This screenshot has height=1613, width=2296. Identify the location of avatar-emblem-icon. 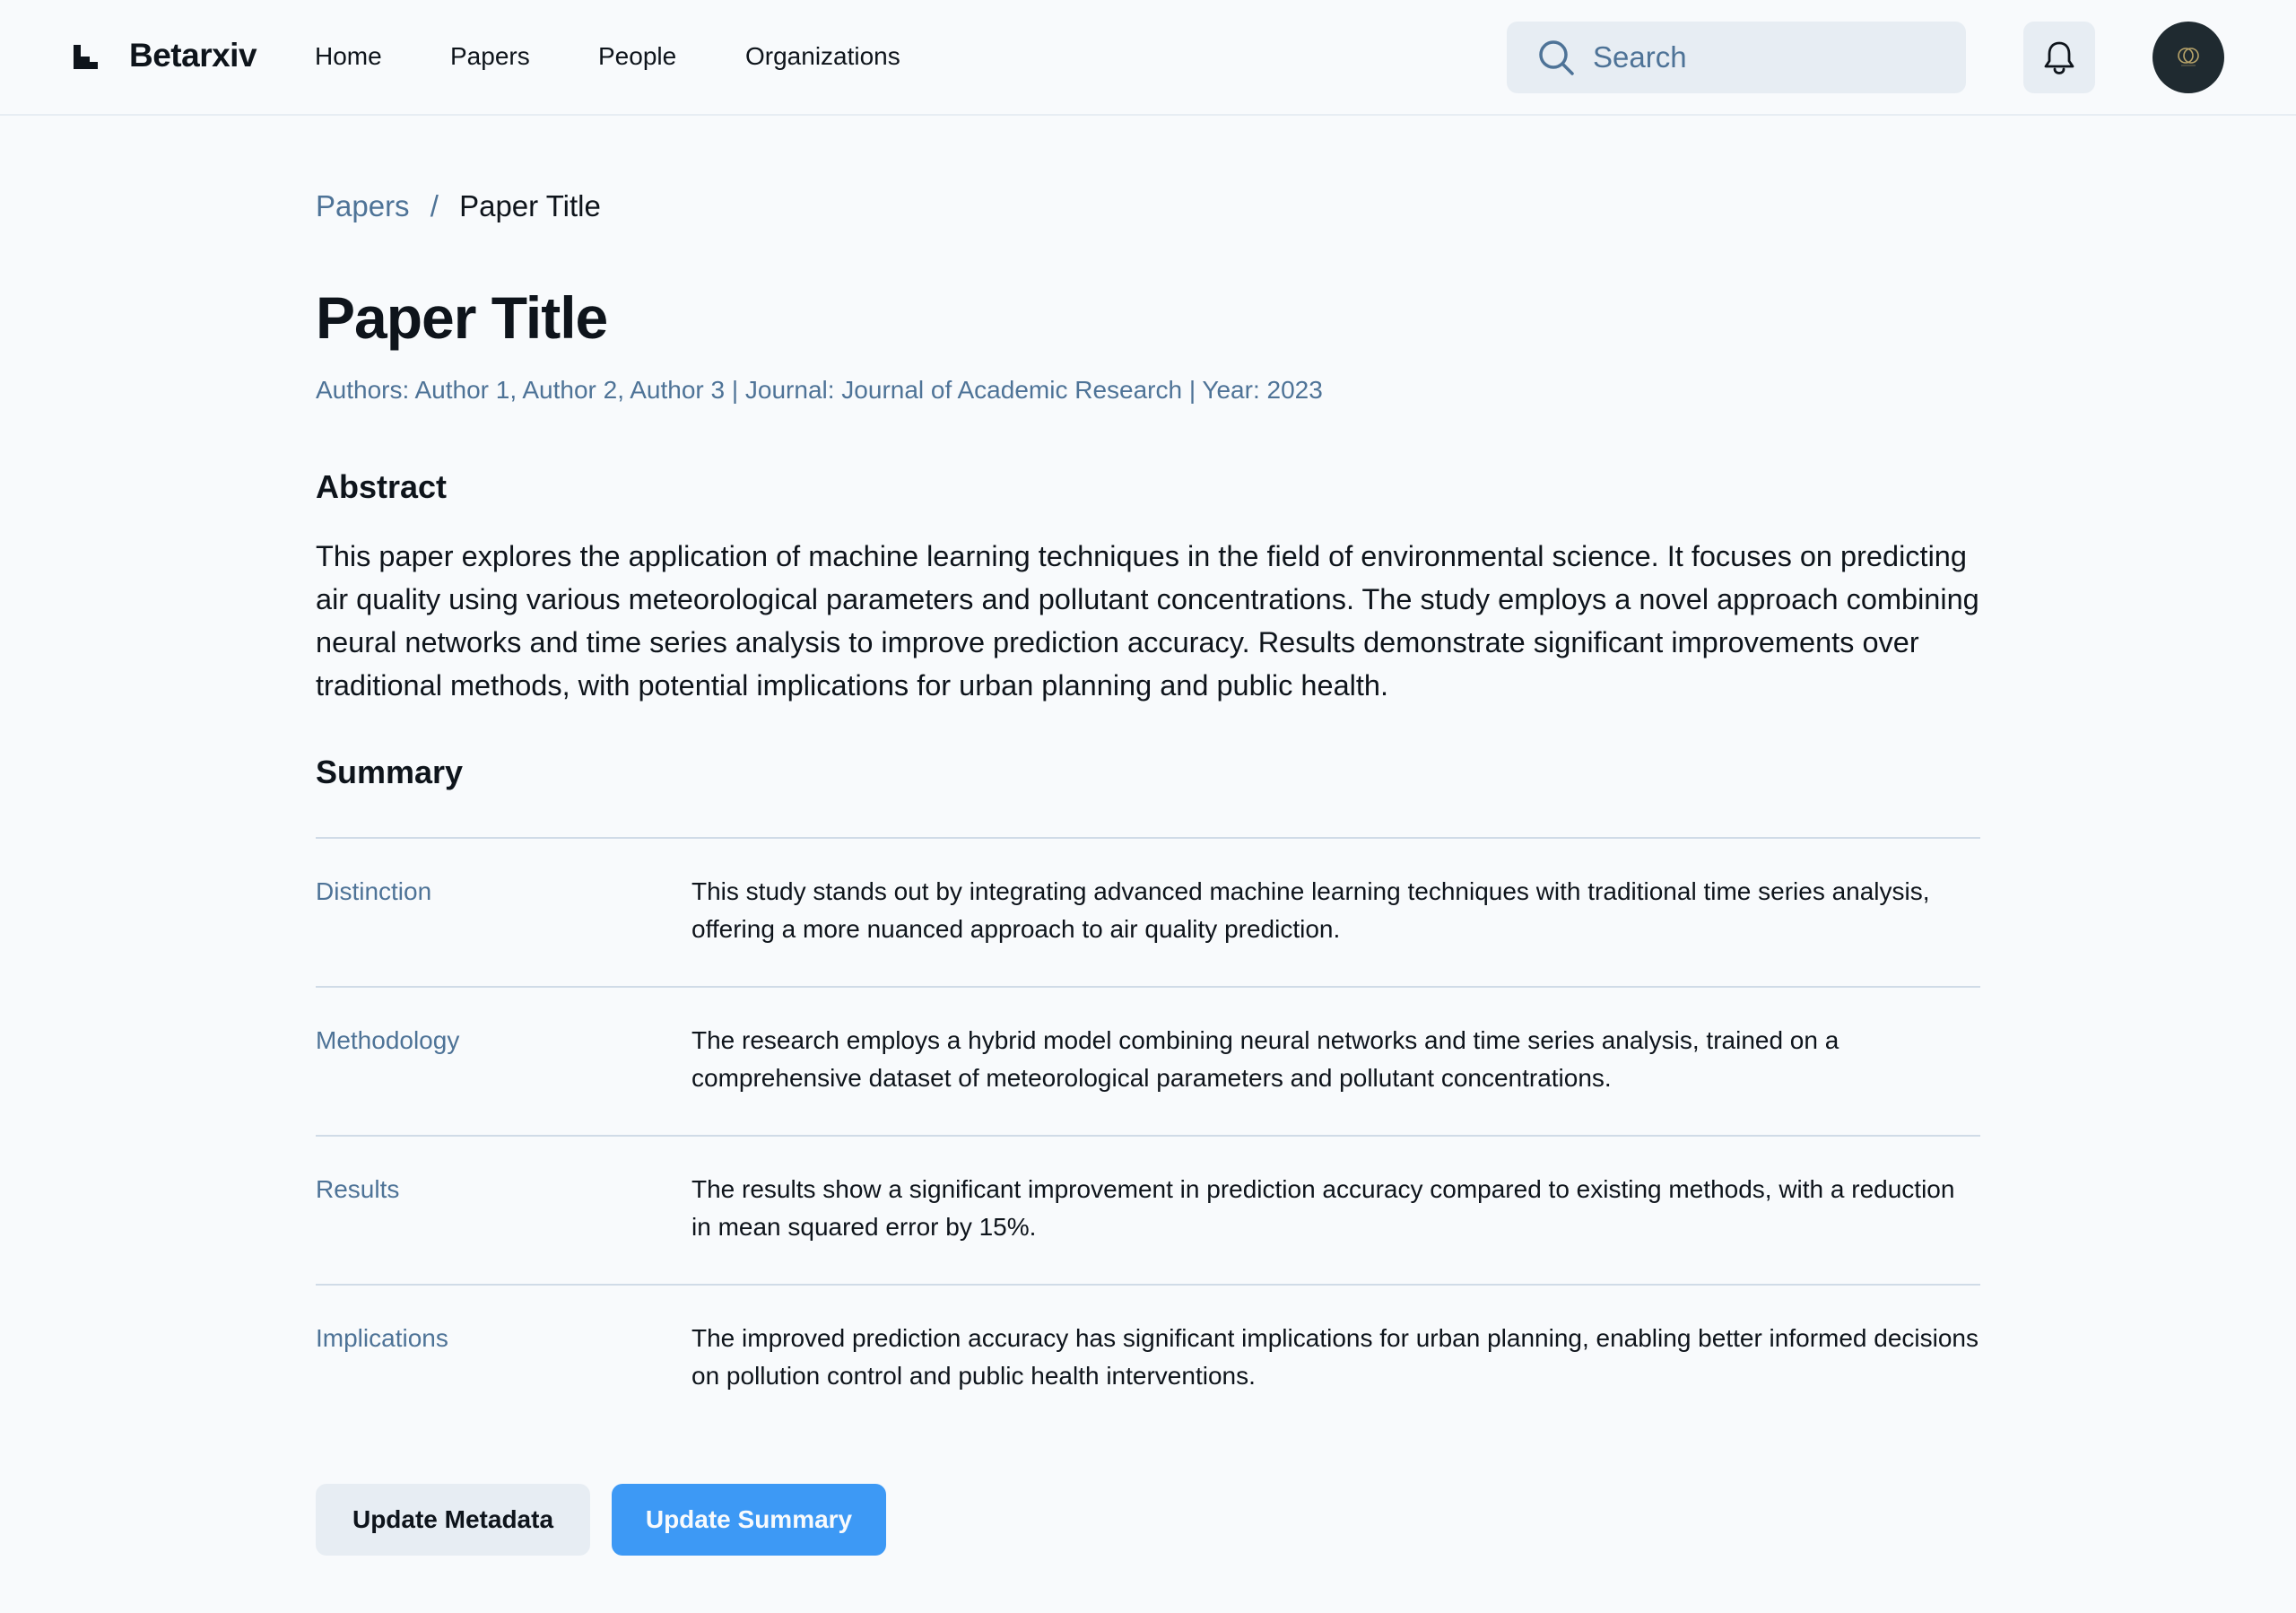
(2188, 57).